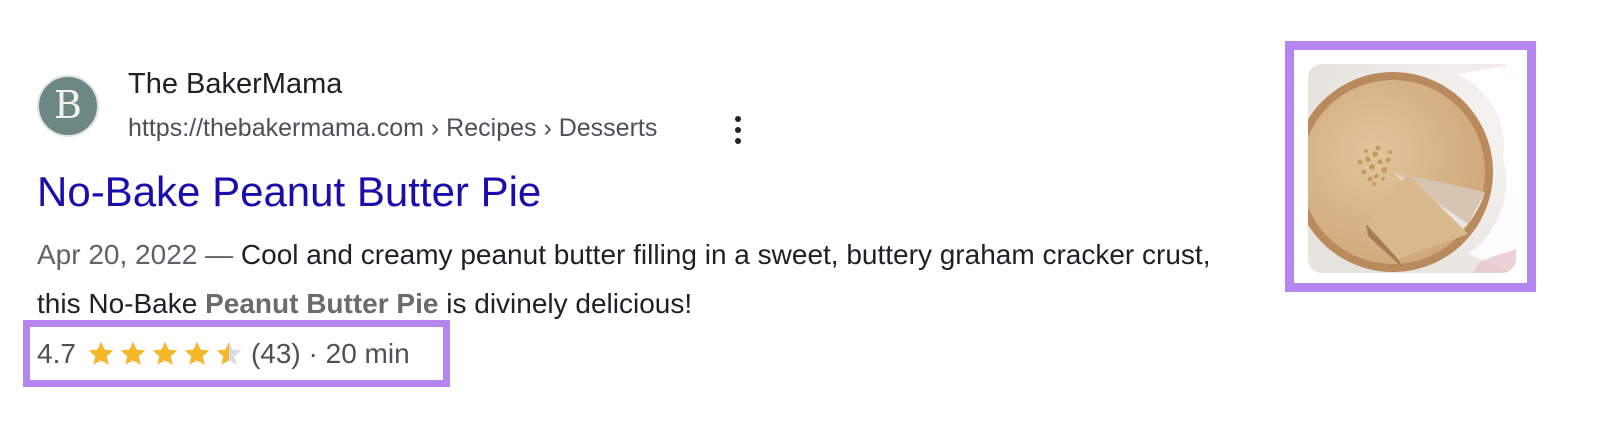 This screenshot has height=425, width=1600. What do you see at coordinates (367, 353) in the screenshot?
I see `cook-time: 20 min` at bounding box center [367, 353].